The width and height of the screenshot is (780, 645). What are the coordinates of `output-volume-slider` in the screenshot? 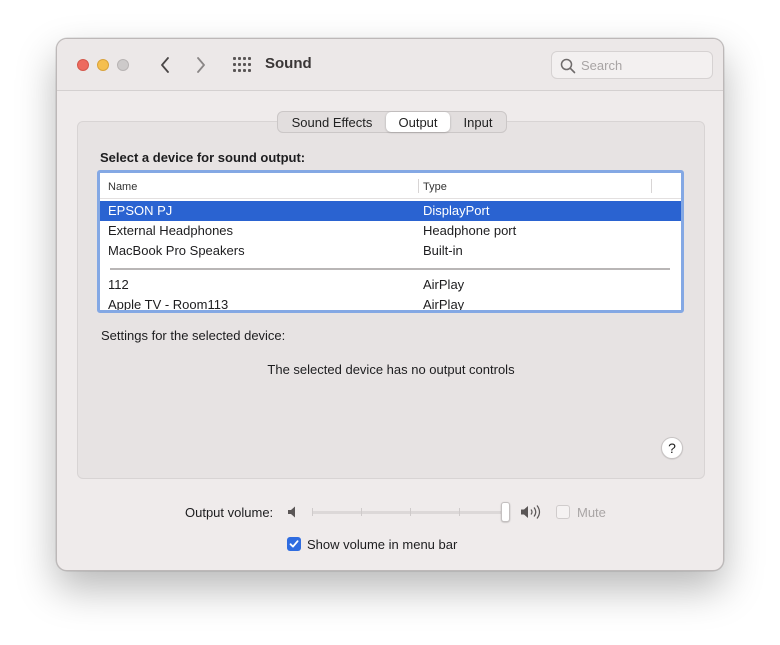 It's located at (411, 512).